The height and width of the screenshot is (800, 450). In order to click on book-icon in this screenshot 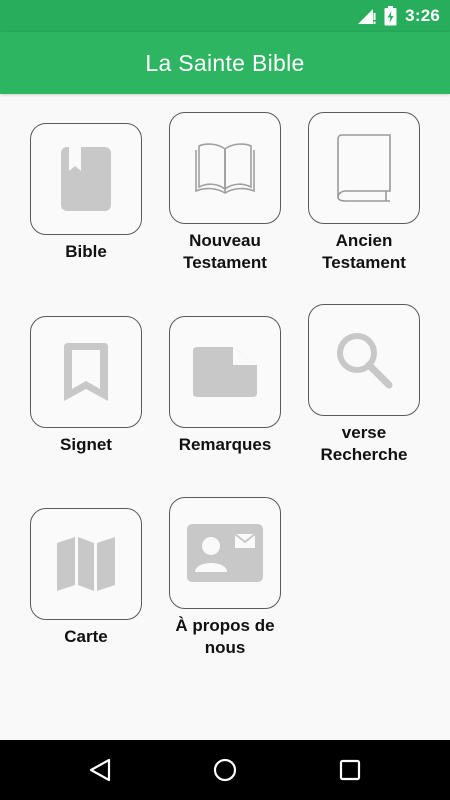, I will do `click(86, 179)`.